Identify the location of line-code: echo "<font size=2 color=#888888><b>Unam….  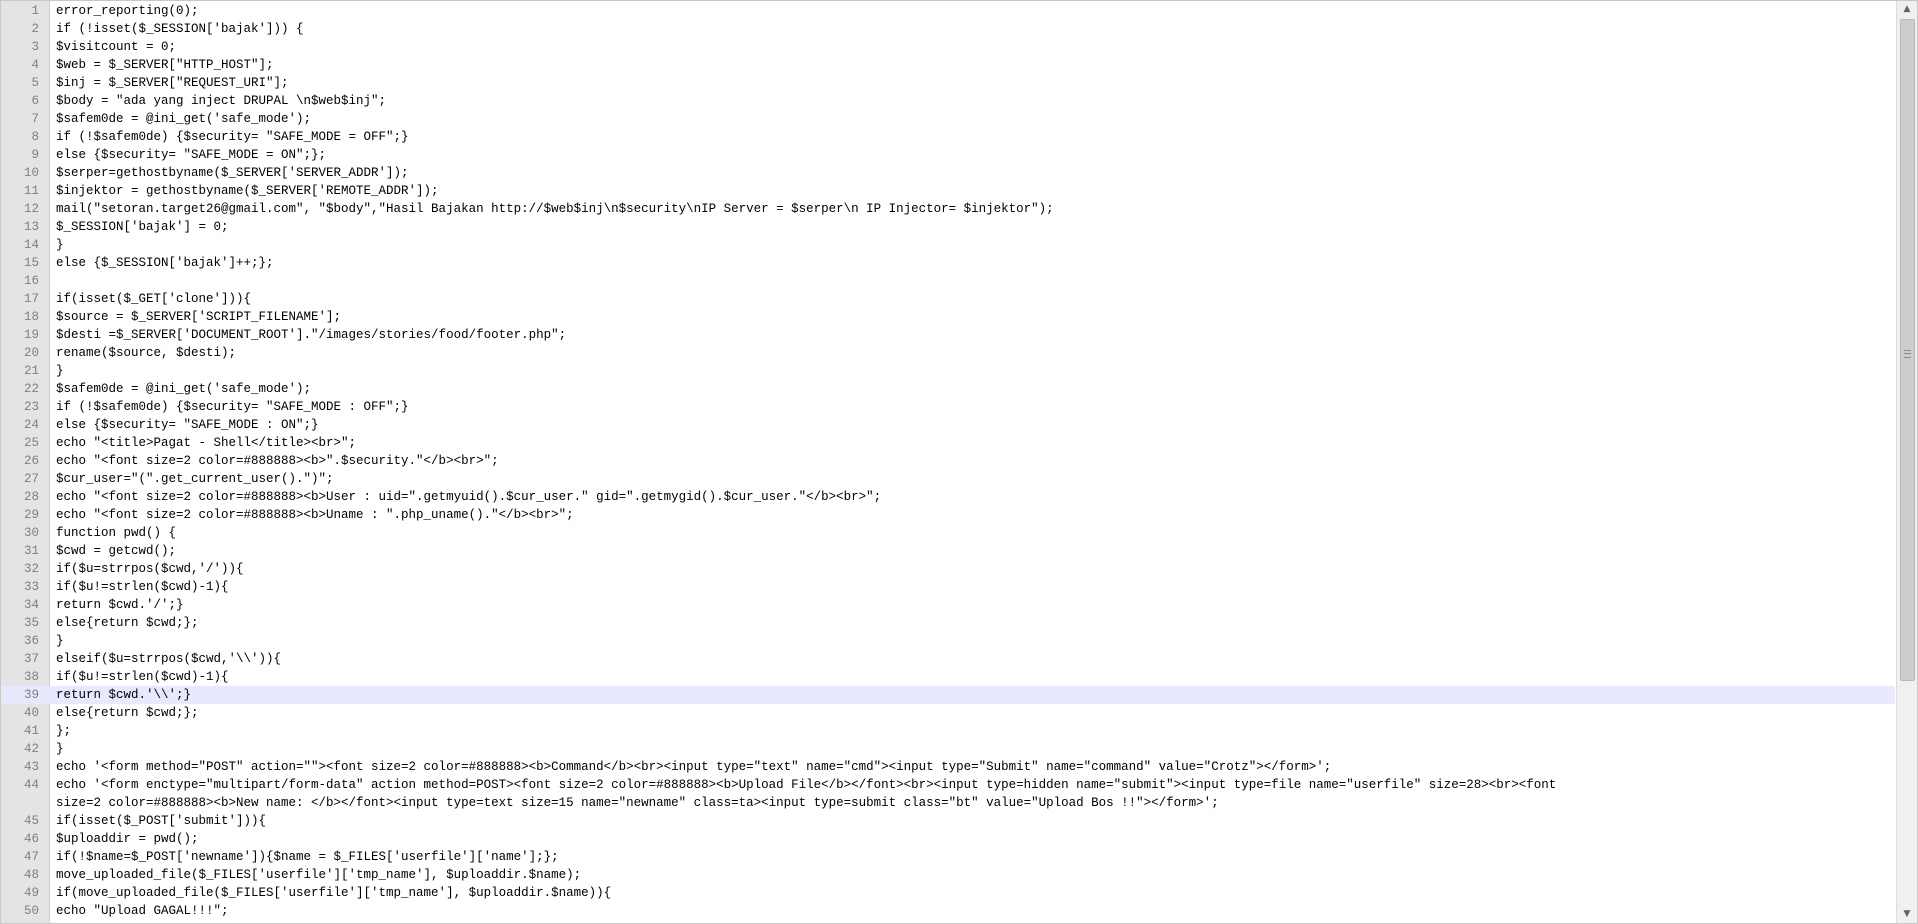
(315, 515).